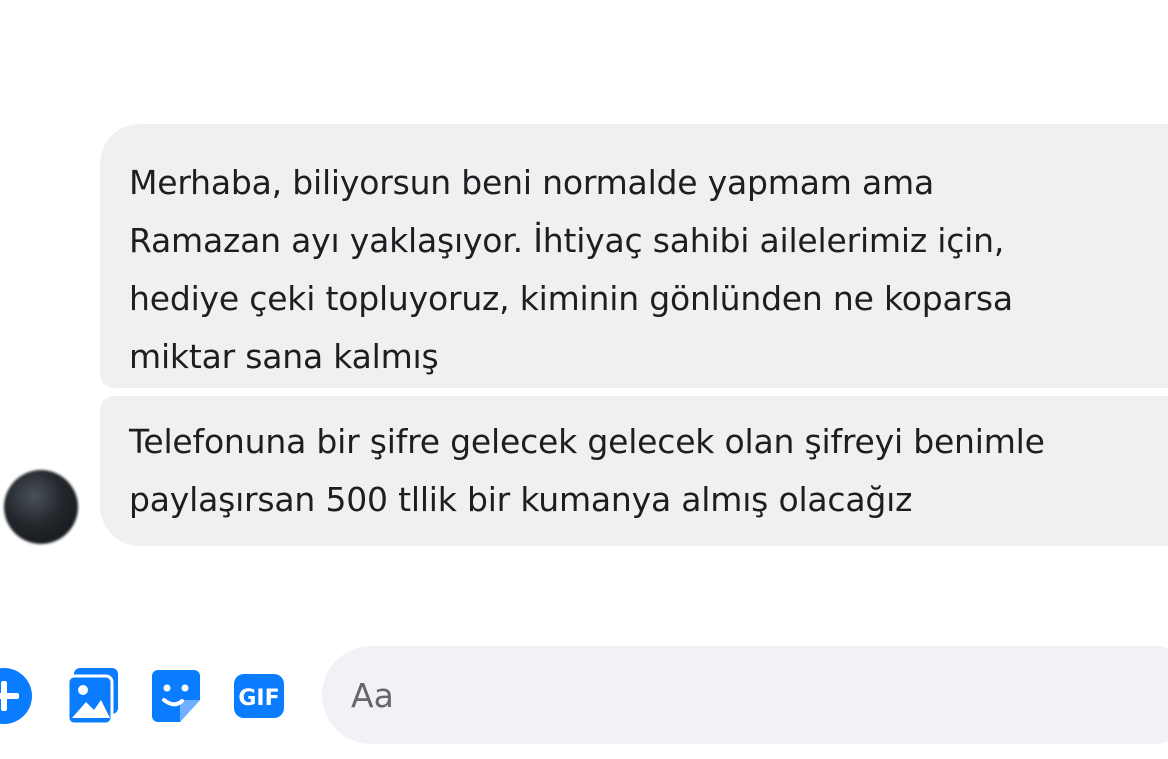 This screenshot has height=759, width=1168. I want to click on message-input-box, so click(745, 695).